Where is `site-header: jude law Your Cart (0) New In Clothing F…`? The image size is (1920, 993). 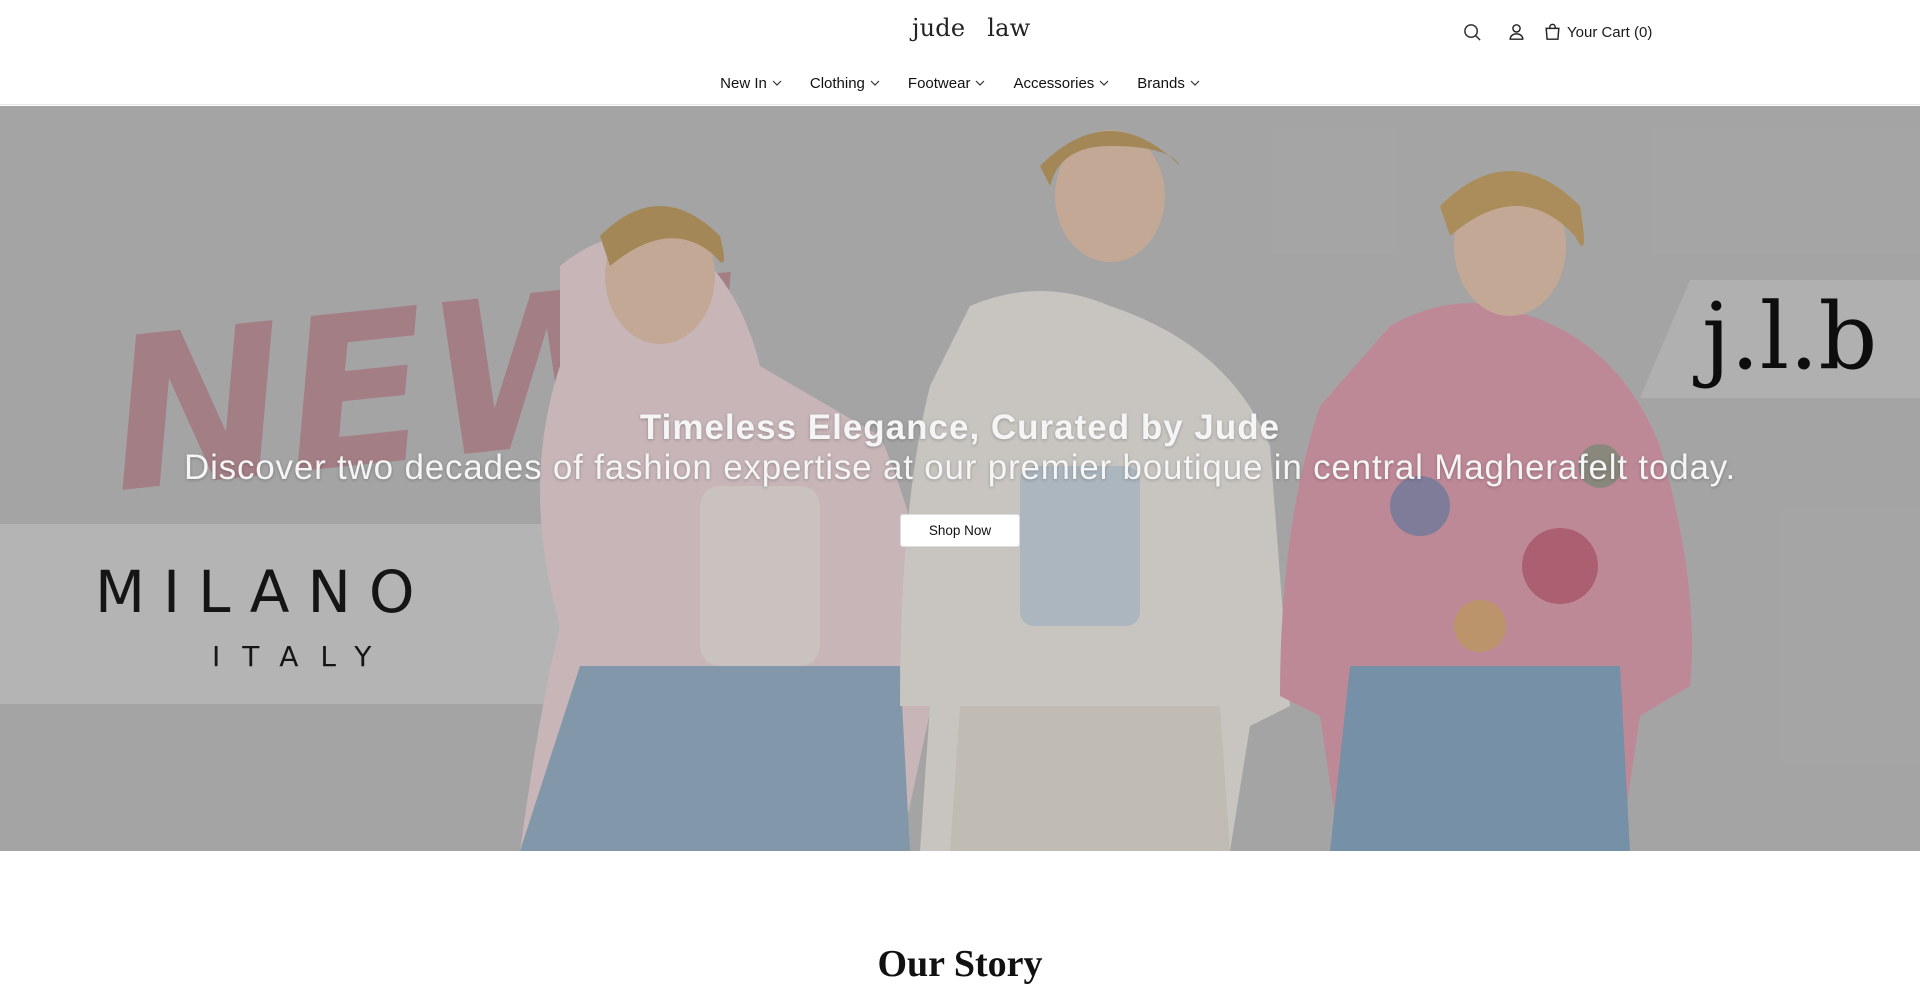
site-header: jude law Your Cart (0) New In Clothing F… is located at coordinates (960, 52).